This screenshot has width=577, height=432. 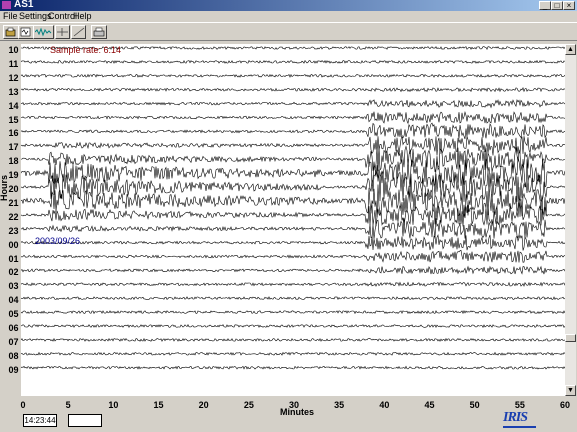 I want to click on hour-label: 11, so click(x=13, y=63).